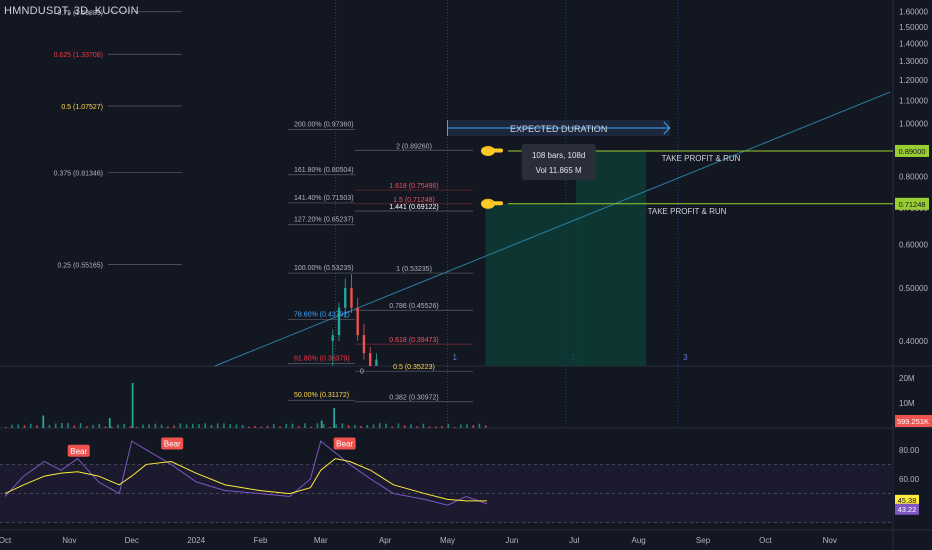 This screenshot has height=550, width=932. Describe the element at coordinates (913, 245) in the screenshot. I see `price-tick-label: 0.60000` at that location.